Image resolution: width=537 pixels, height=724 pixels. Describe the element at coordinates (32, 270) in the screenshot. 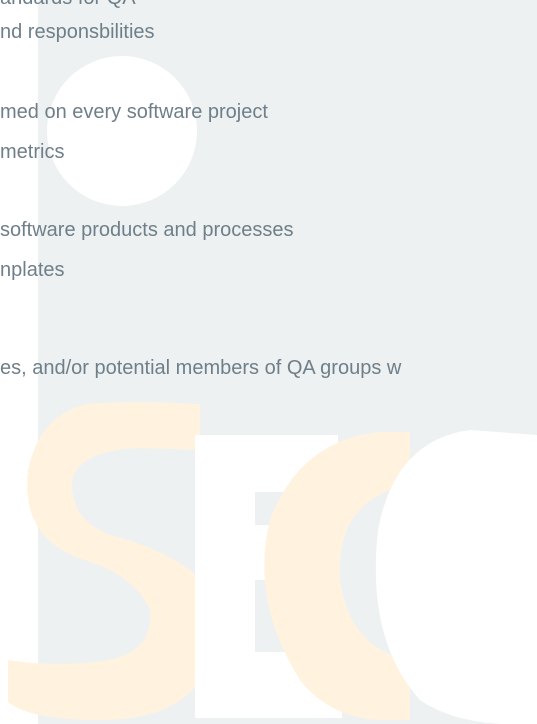

I see `text-line-6: nplates` at that location.